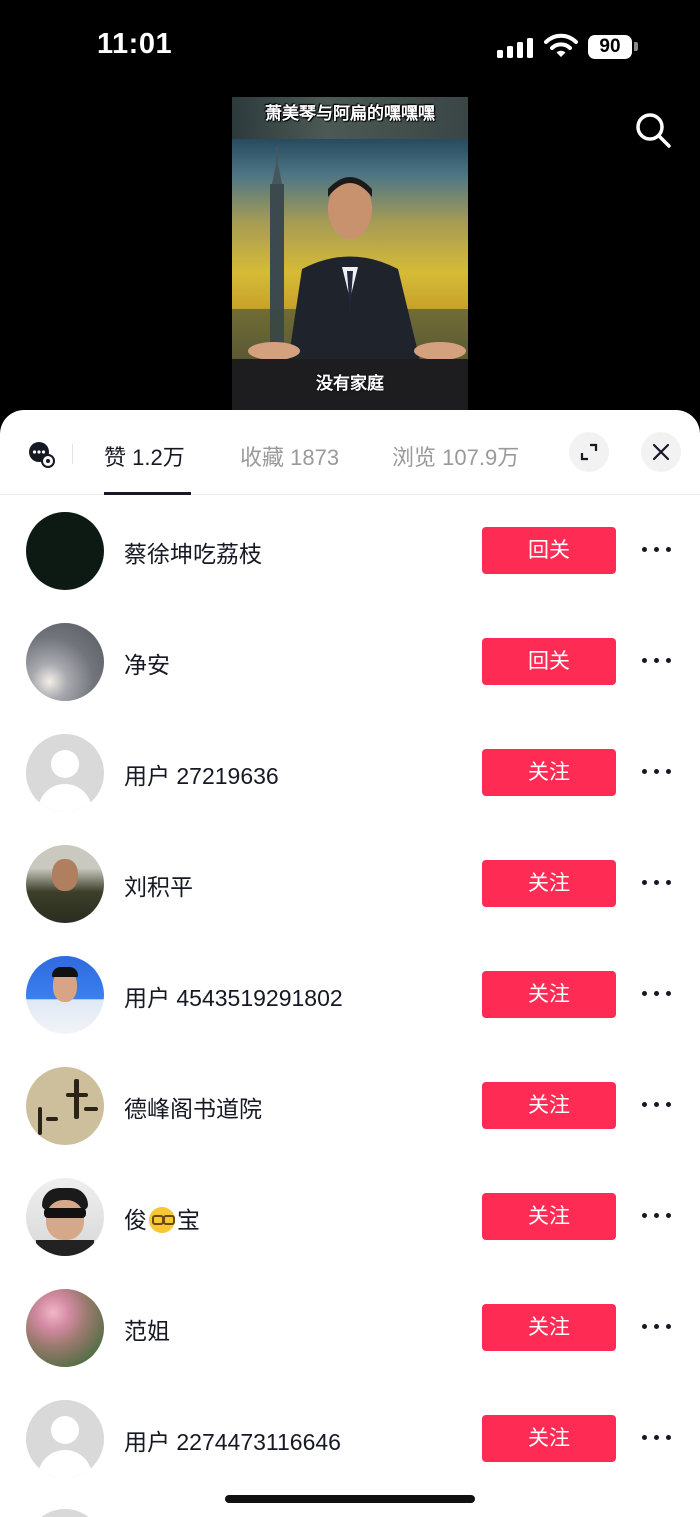 The width and height of the screenshot is (700, 1517). What do you see at coordinates (350, 883) in the screenshot?
I see `list-item: 刘积平 关注` at bounding box center [350, 883].